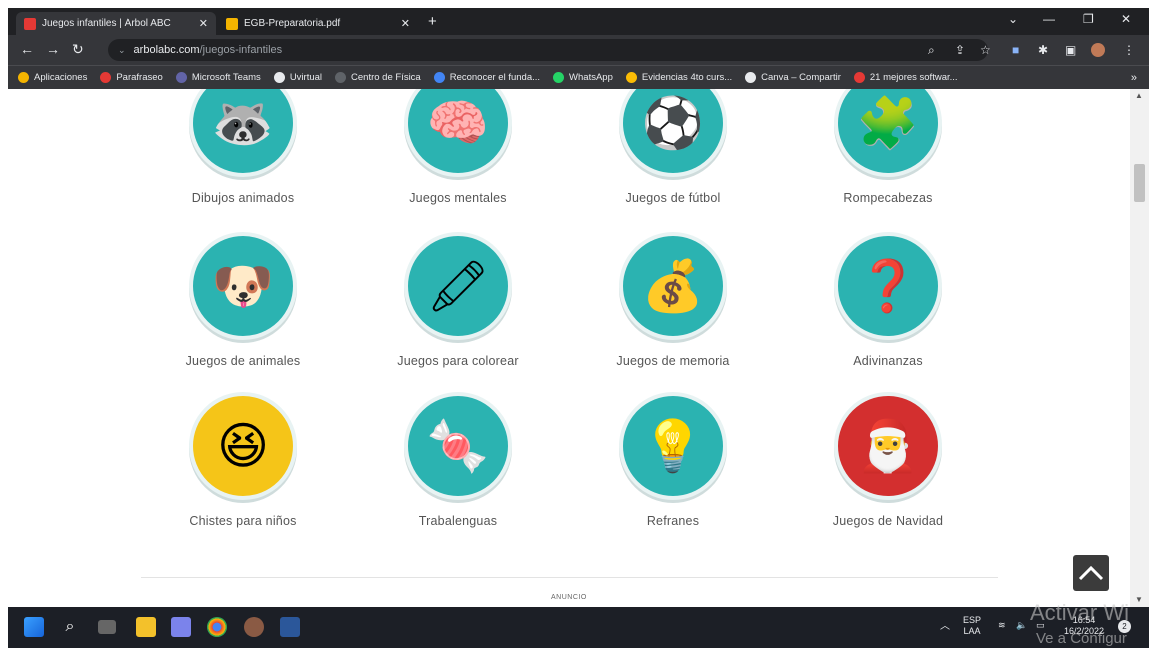 The image size is (1157, 648). What do you see at coordinates (78, 49) in the screenshot?
I see `reload-button: ↻` at bounding box center [78, 49].